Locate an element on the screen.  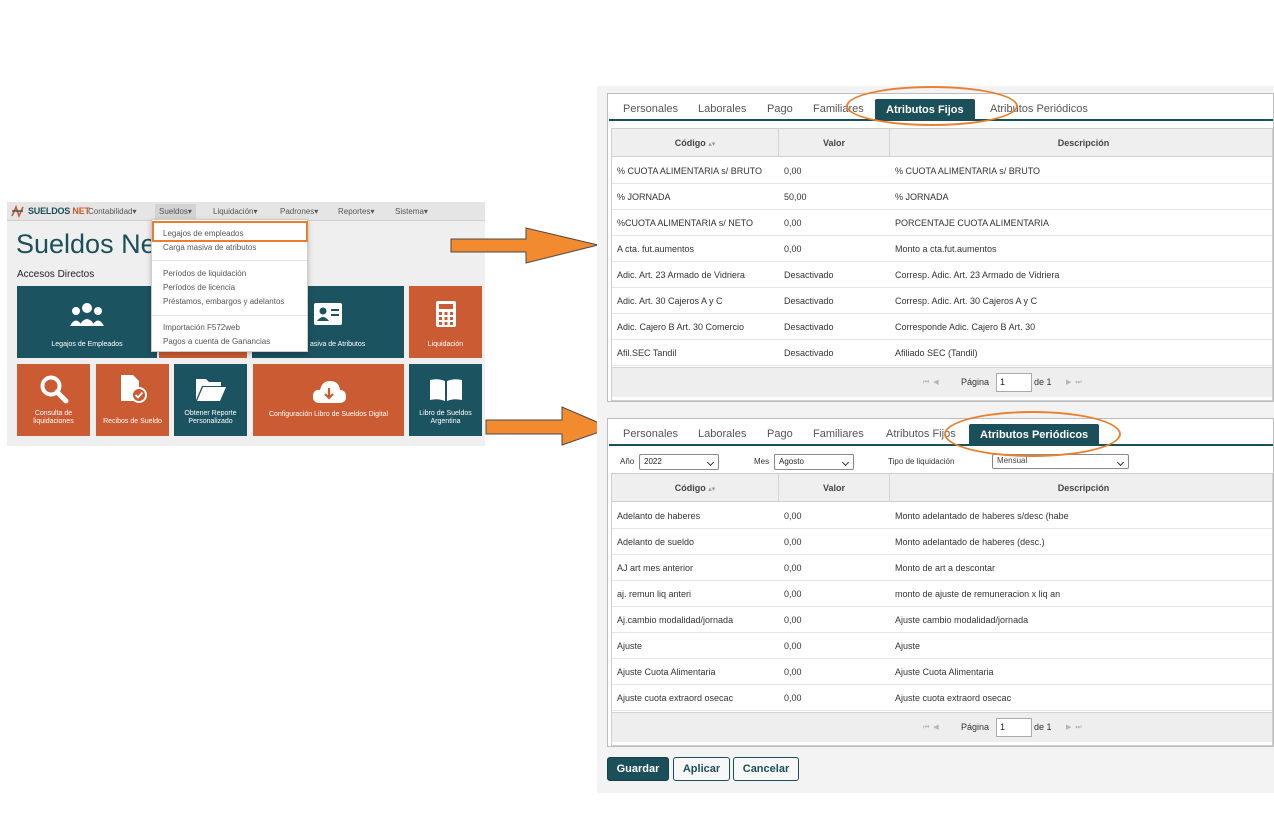
table-row: % JORNADA 50,00 % JORNADA is located at coordinates (942, 197).